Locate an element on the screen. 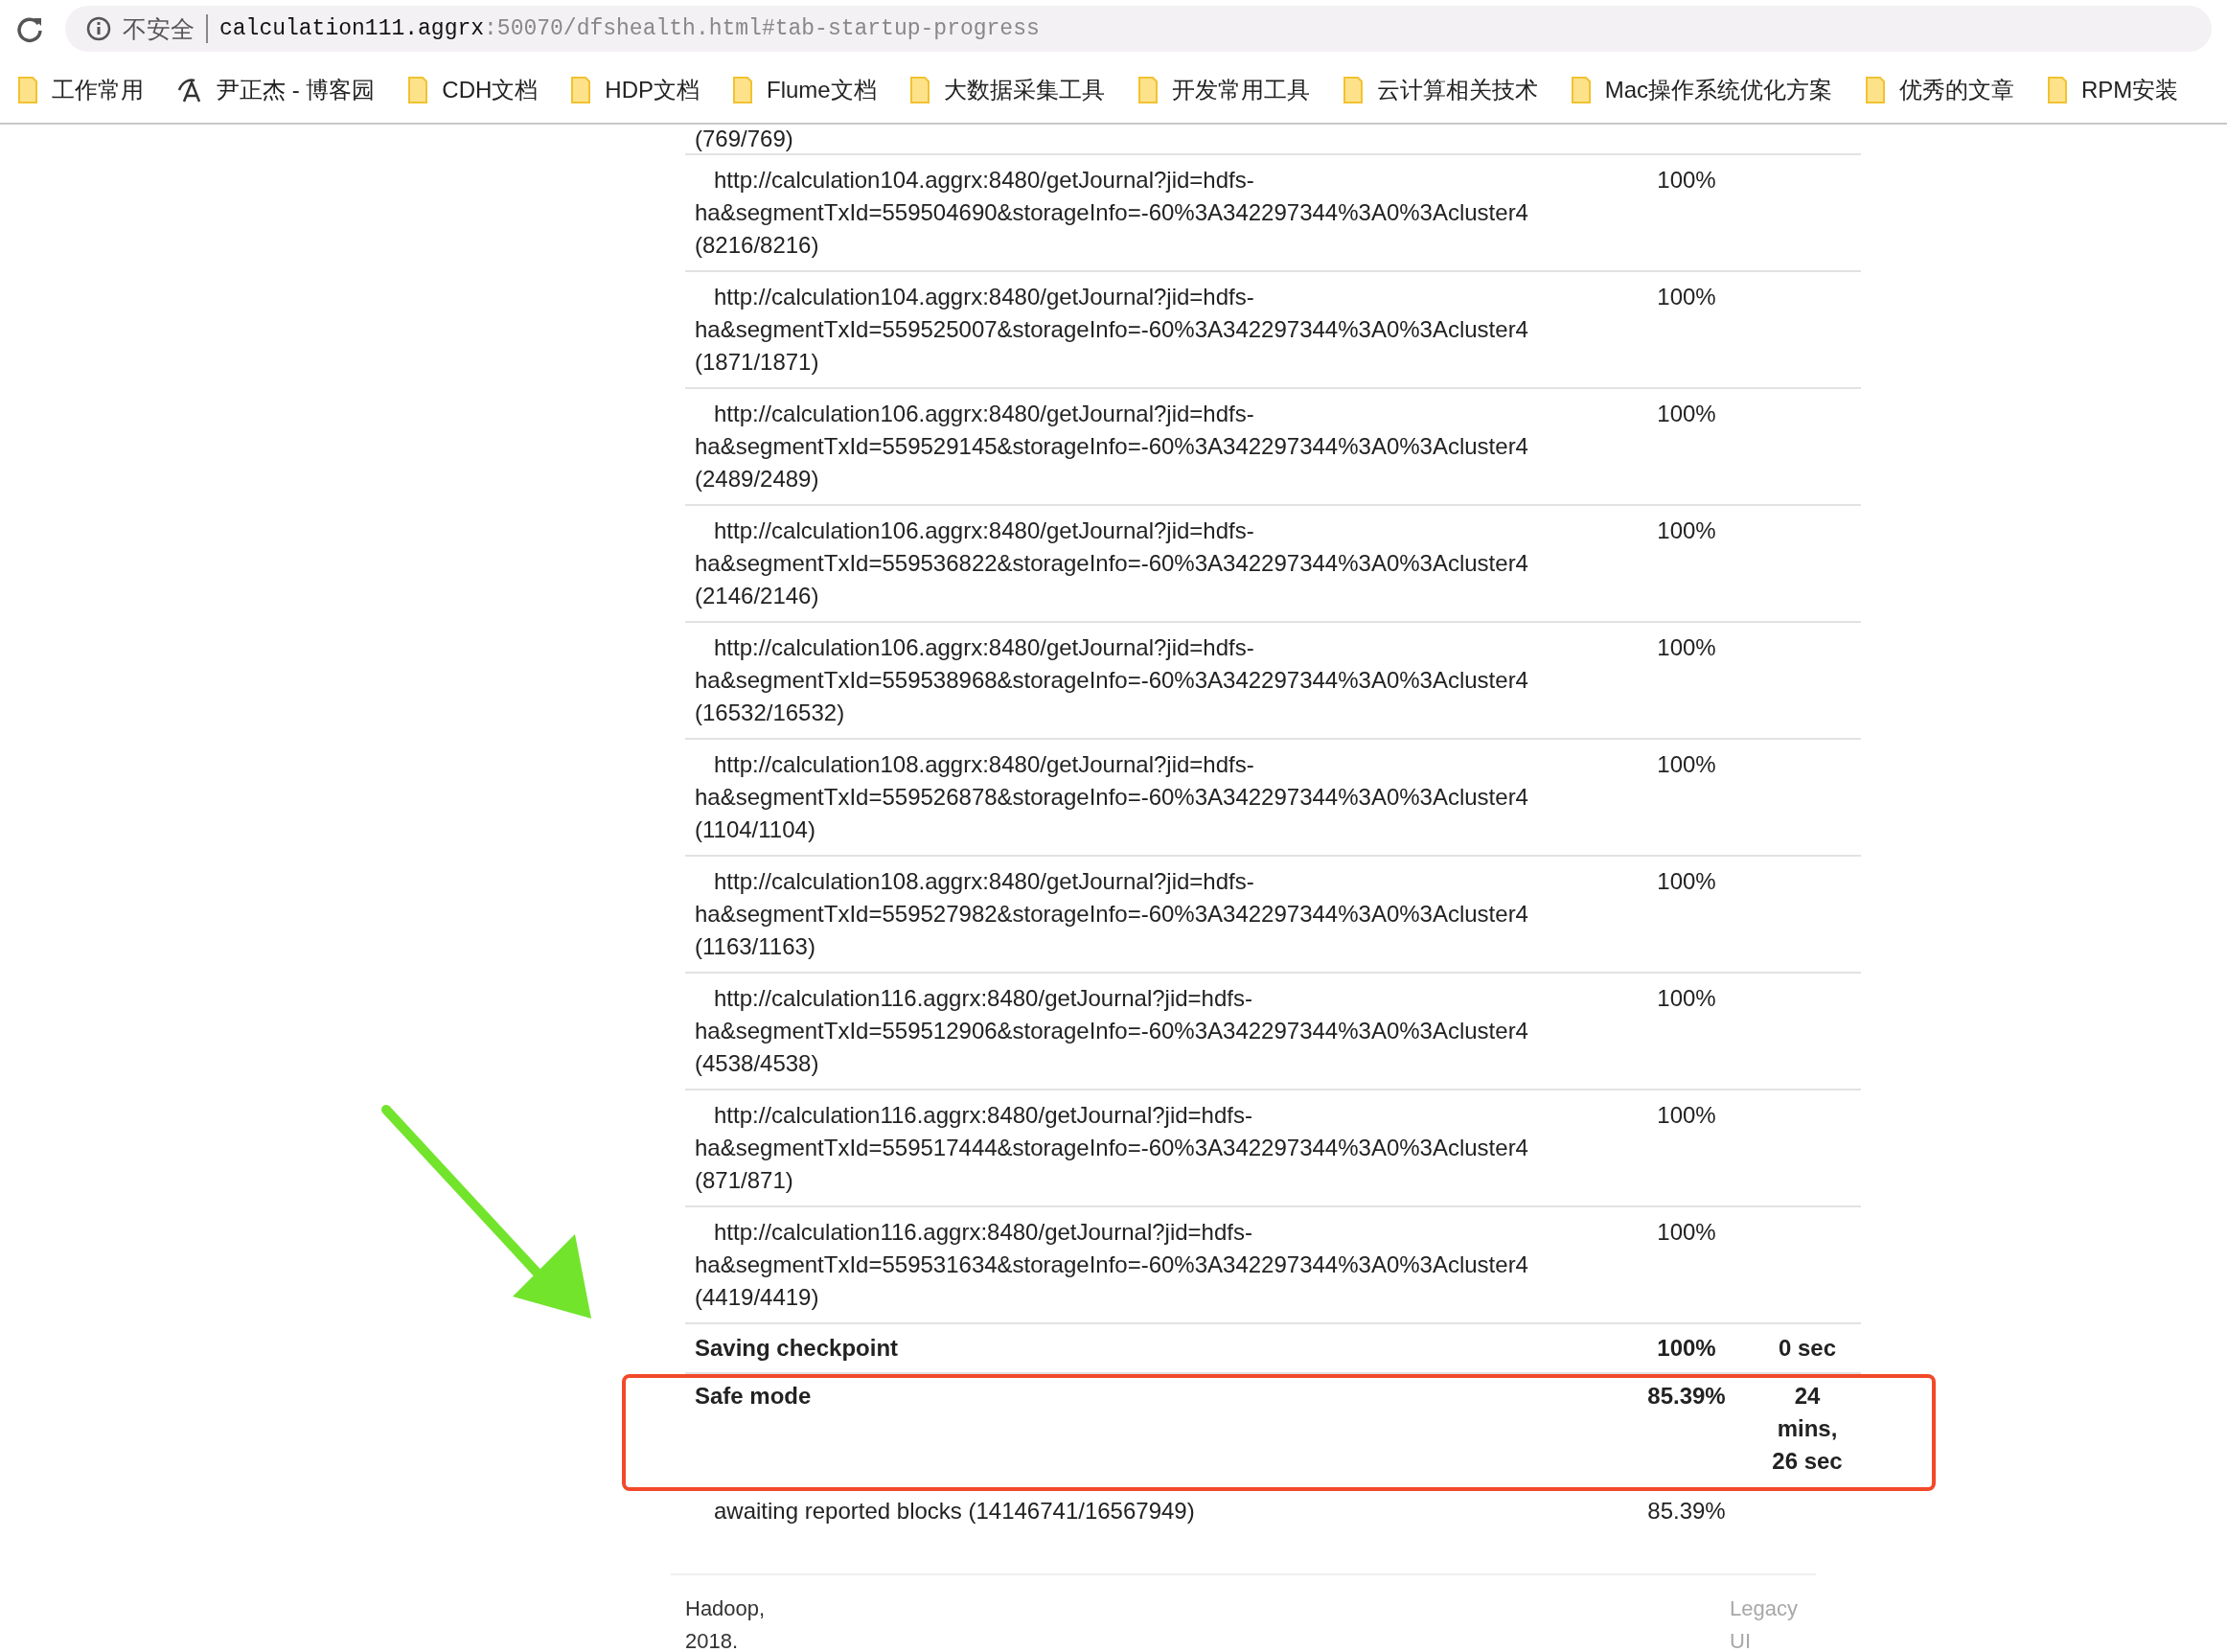 The width and height of the screenshot is (2227, 1652). journal-url: http://calculation106.aggrx:8480/getJournal?jid=hdfs-ha&segmentTxId=559536822&storageInfo=-60%3A342297344%3A0%3Acluster4 is located at coordinates (1112, 547).